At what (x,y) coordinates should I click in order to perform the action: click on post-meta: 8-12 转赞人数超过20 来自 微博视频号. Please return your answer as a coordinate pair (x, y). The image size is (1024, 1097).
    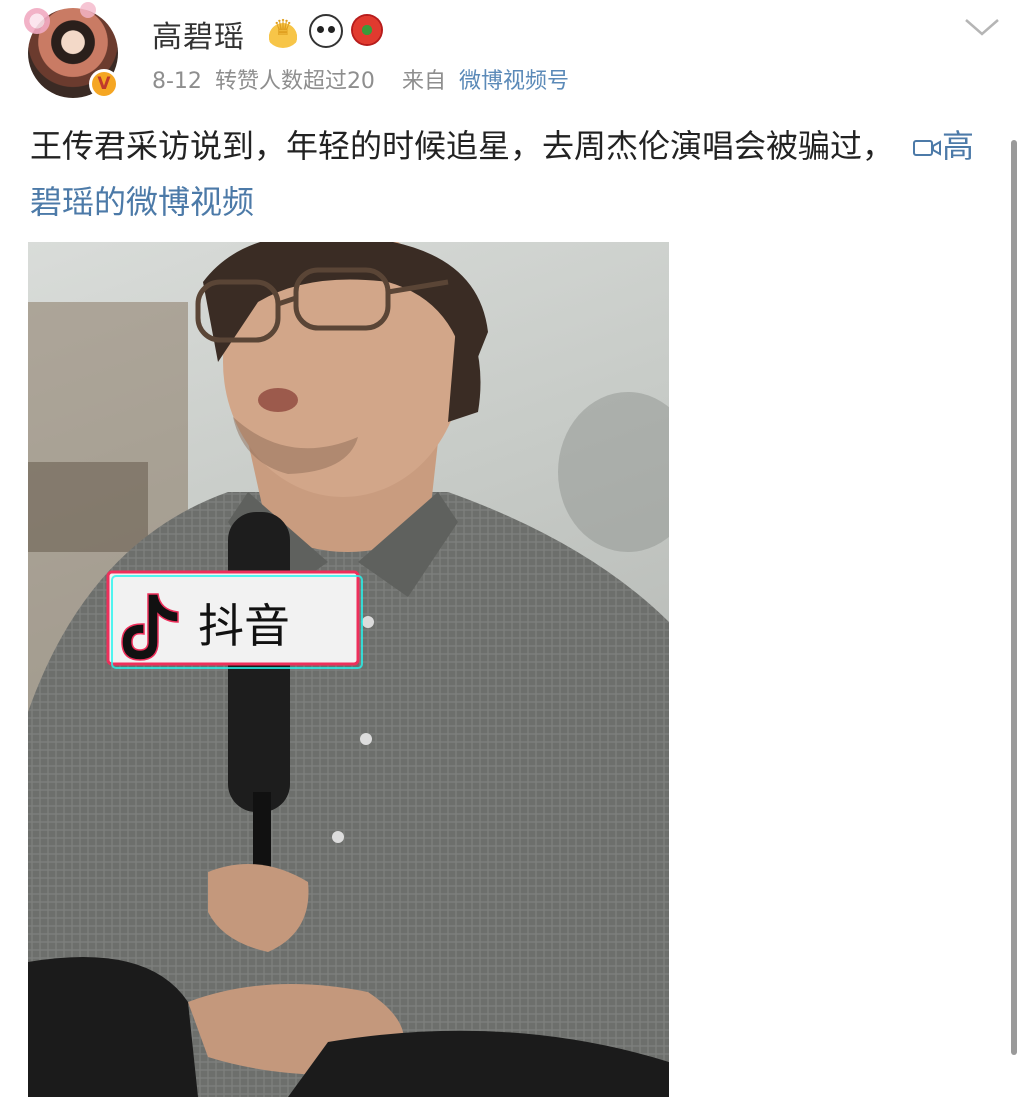
    Looking at the image, I should click on (360, 79).